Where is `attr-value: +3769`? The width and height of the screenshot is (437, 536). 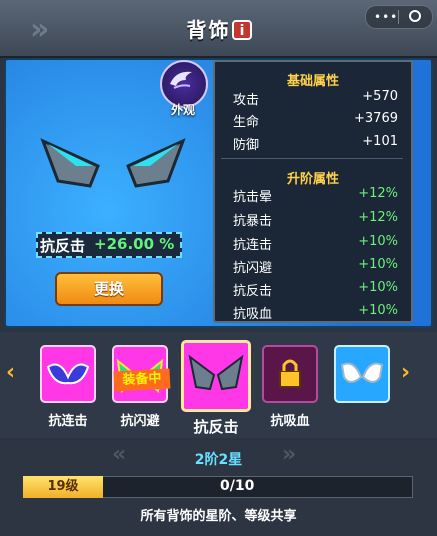 attr-value: +3769 is located at coordinates (376, 118).